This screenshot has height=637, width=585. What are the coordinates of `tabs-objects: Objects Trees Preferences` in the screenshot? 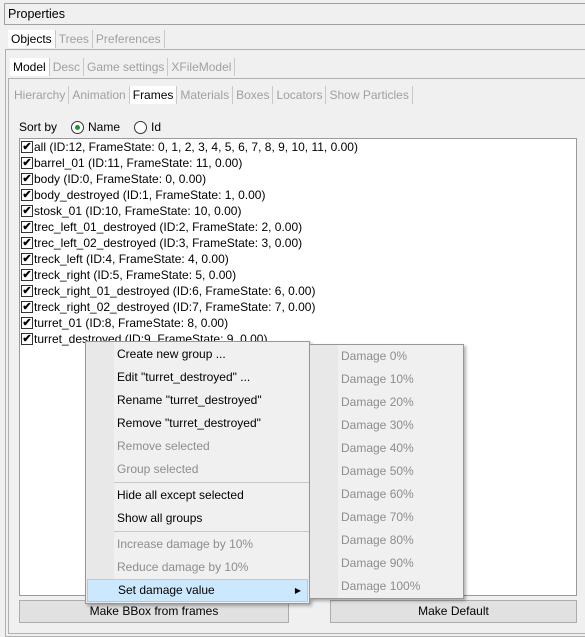 It's located at (86, 39).